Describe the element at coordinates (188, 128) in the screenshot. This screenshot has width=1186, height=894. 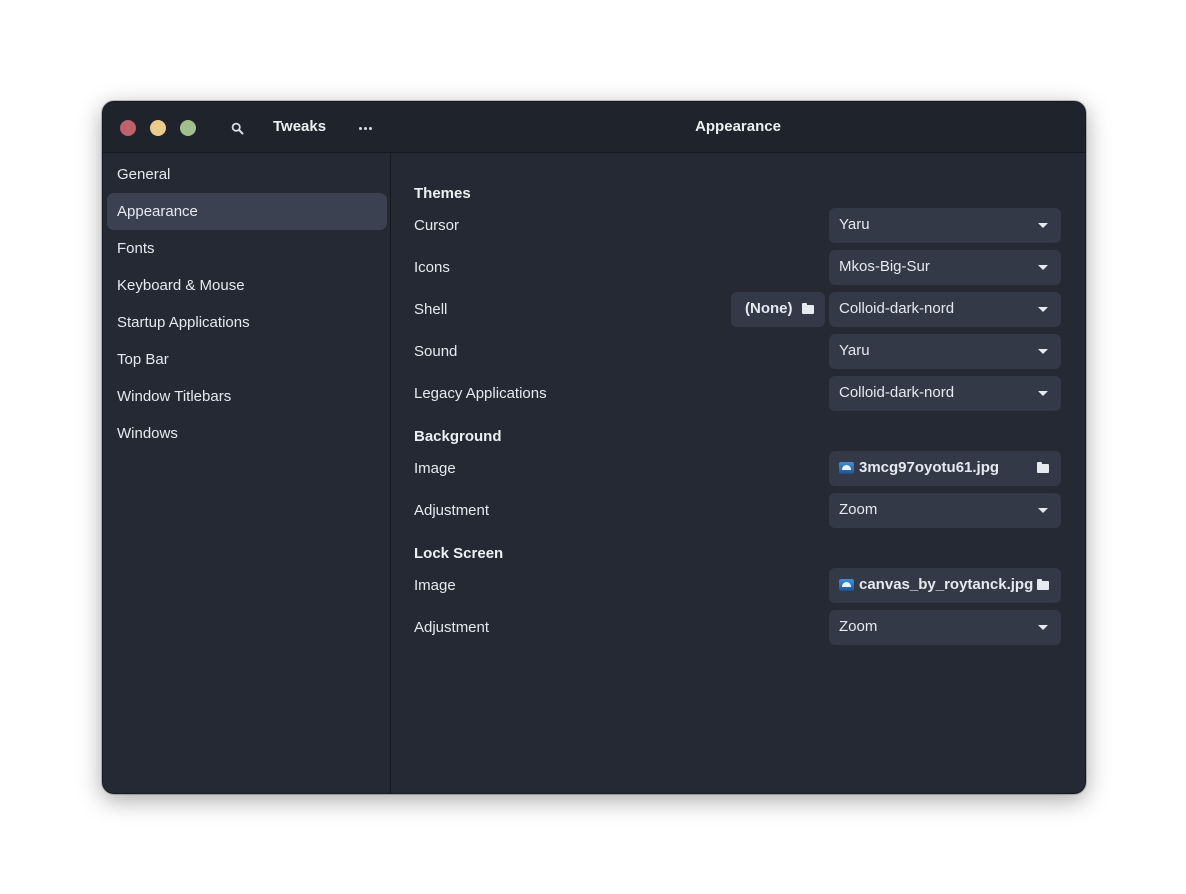
I see `maximize-button` at that location.